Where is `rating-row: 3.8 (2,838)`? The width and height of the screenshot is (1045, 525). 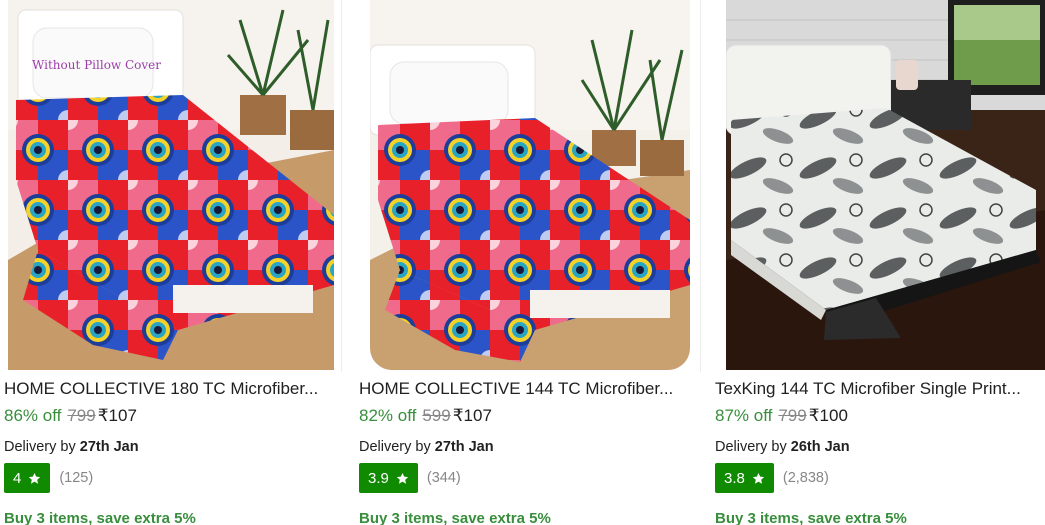
rating-row: 3.8 (2,838) is located at coordinates (772, 478).